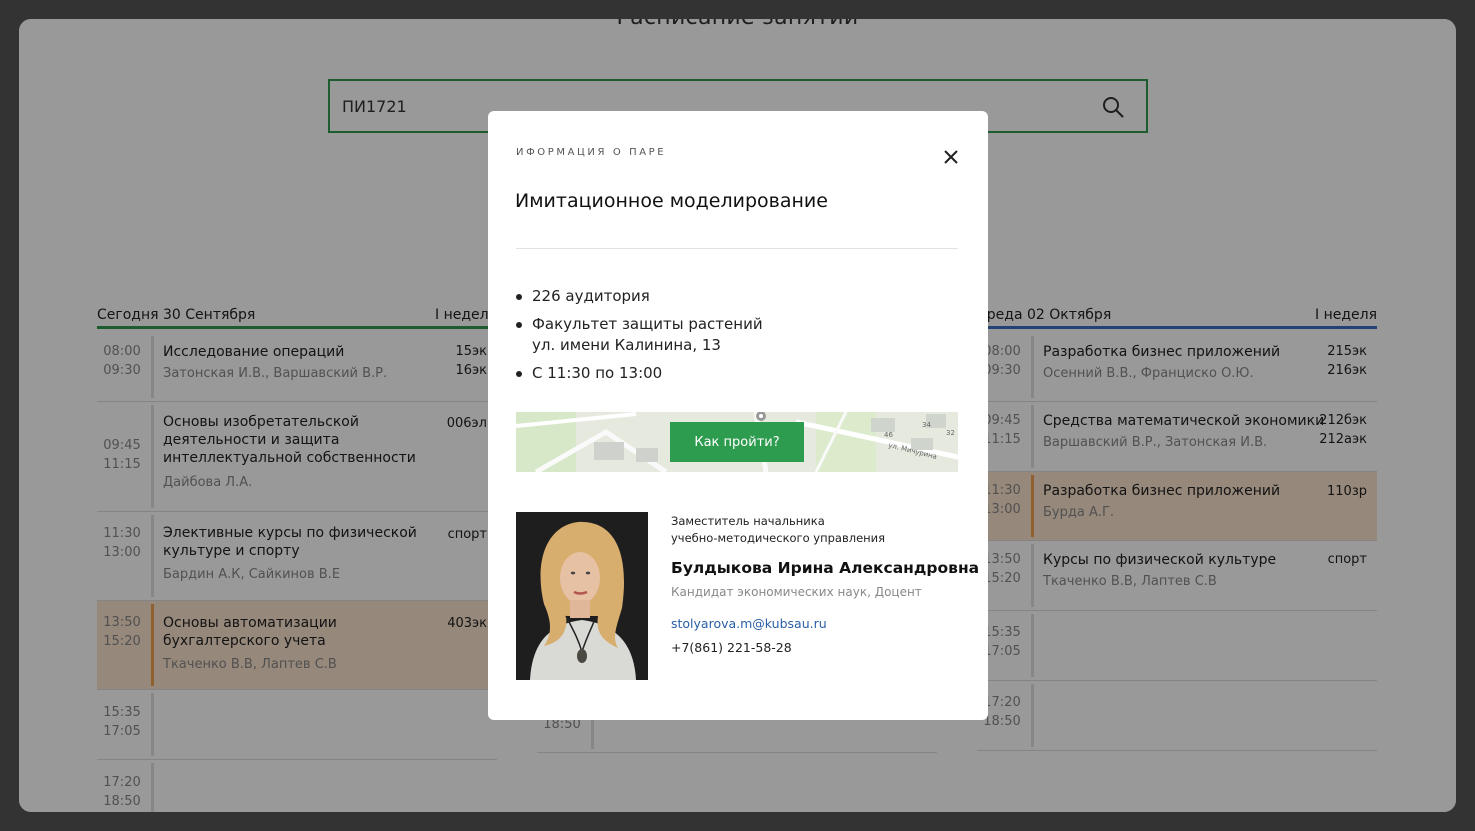 This screenshot has height=831, width=1475. Describe the element at coordinates (888, 435) in the screenshot. I see `map-number-46: 46` at that location.